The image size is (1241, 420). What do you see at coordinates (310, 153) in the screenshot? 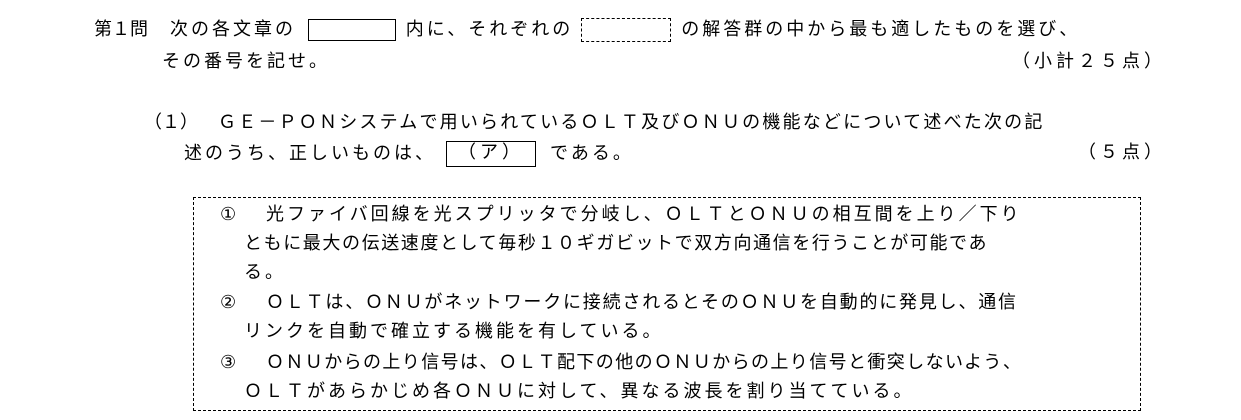
I see `question-text-2a: 述のうち、正しいものは、` at bounding box center [310, 153].